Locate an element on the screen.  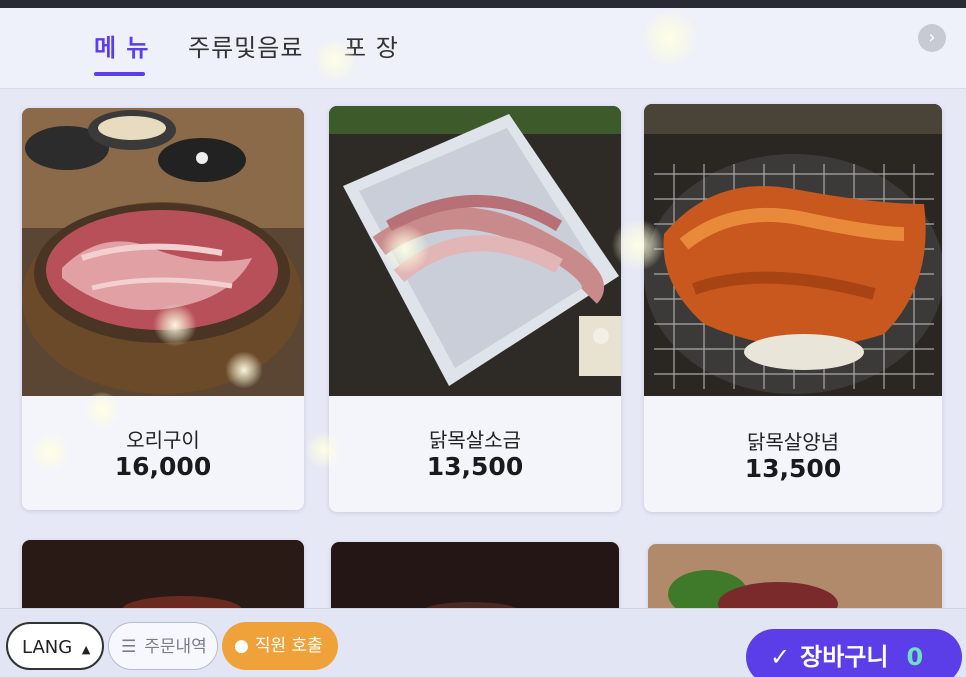
language-button: LANG ▲ is located at coordinates (55, 646).